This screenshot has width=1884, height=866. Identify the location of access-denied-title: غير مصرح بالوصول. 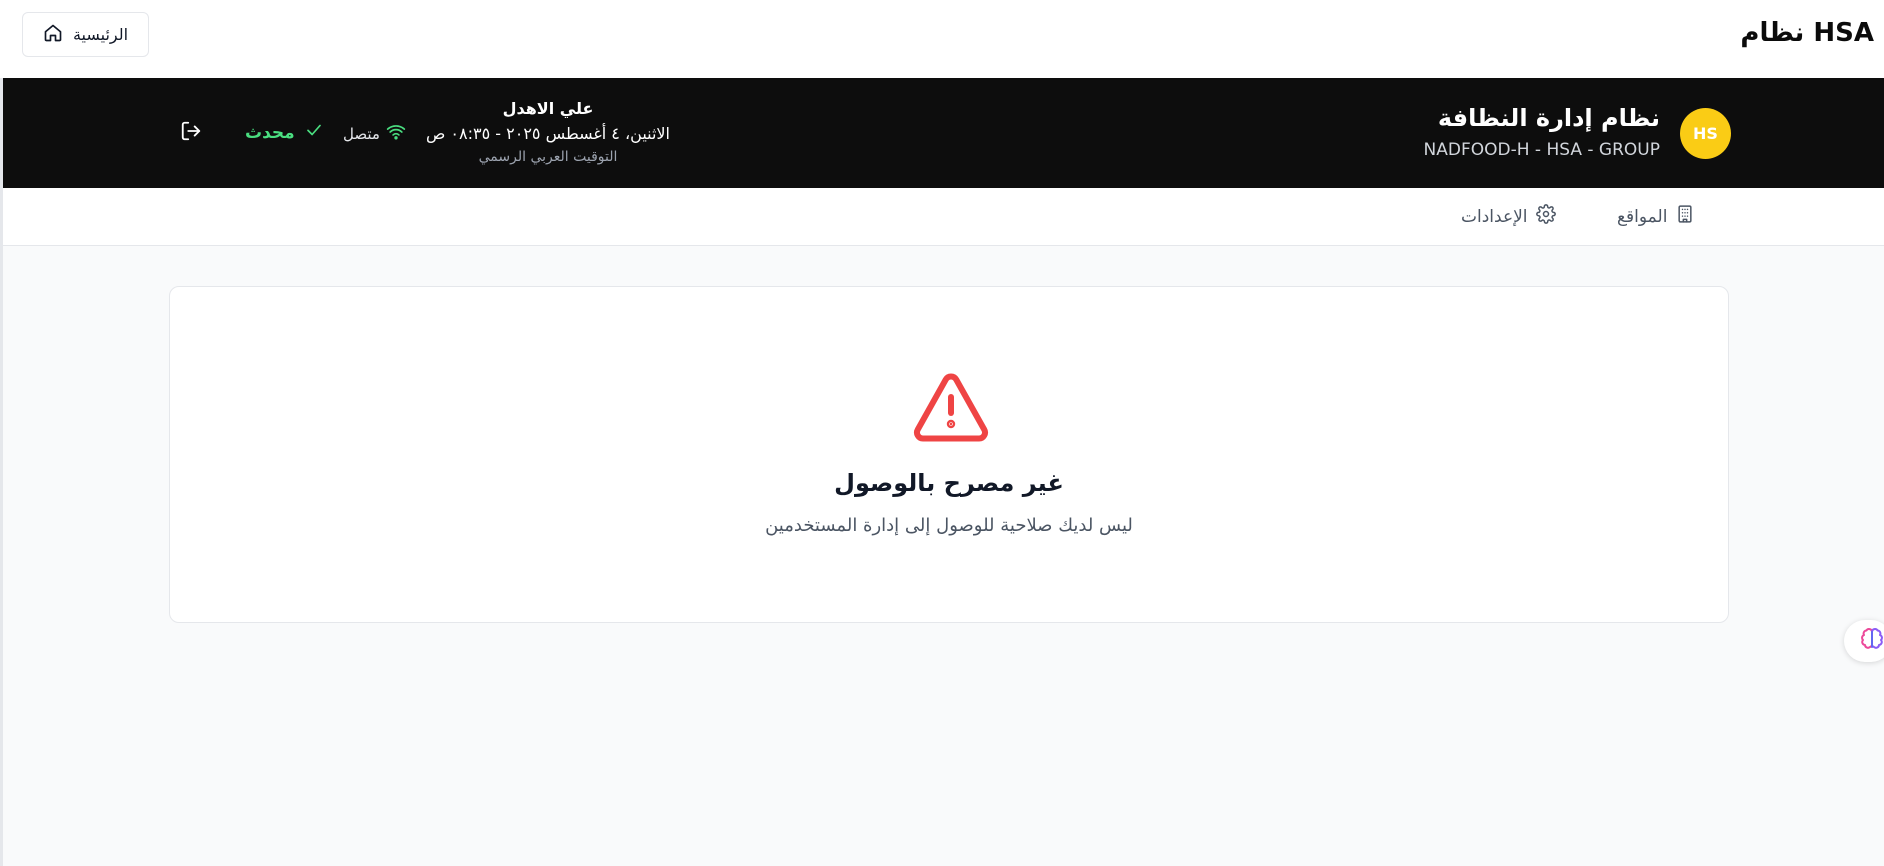
(949, 483).